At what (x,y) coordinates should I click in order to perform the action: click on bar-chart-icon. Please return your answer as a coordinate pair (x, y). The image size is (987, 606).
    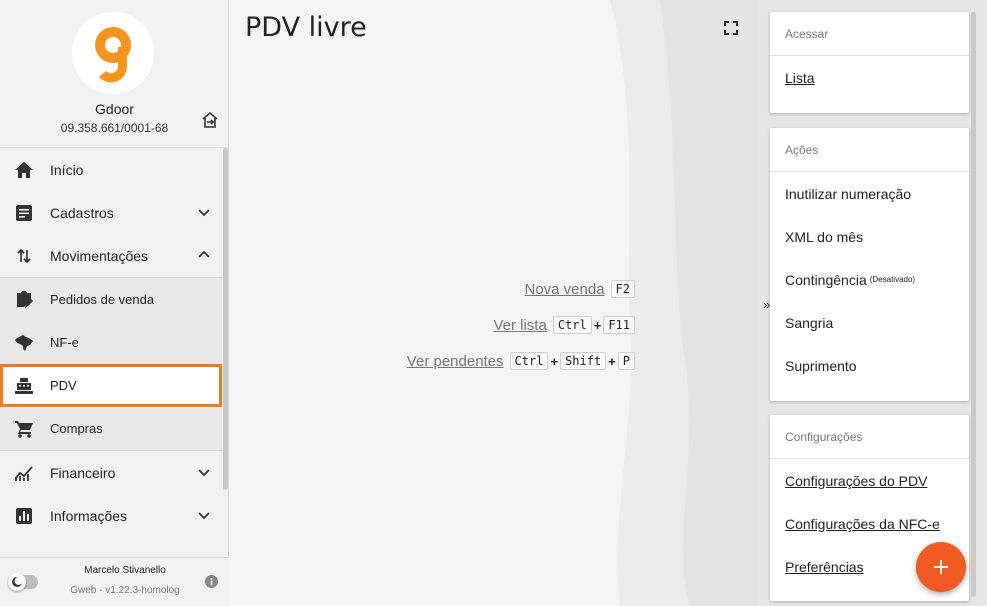
    Looking at the image, I should click on (24, 516).